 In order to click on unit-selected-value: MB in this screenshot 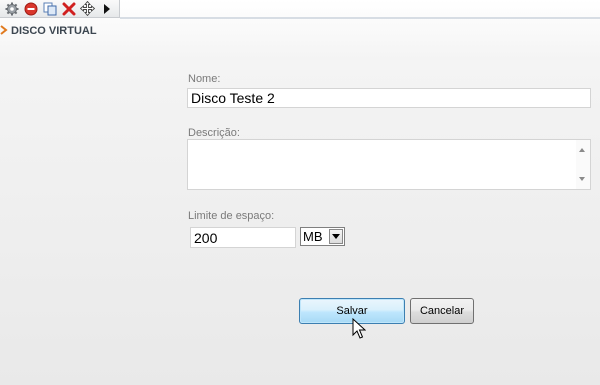, I will do `click(313, 236)`.